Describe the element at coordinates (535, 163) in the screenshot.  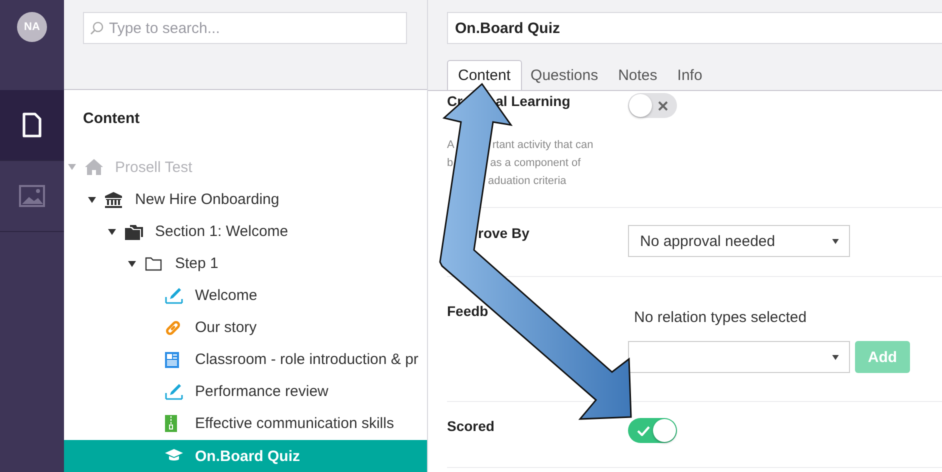
I see `field-description: as a component of` at that location.